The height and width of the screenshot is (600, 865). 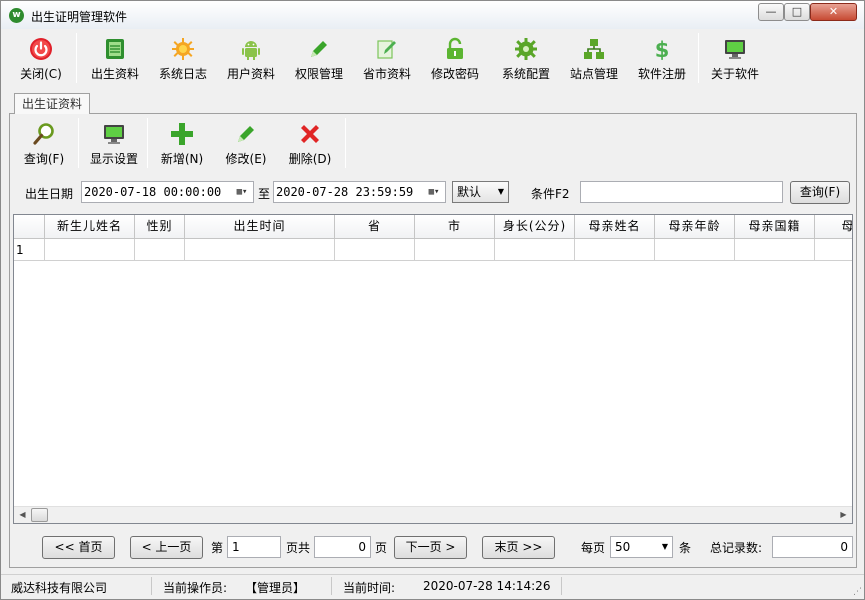 What do you see at coordinates (44, 159) in the screenshot?
I see `query-tool-label: 查询(F)` at bounding box center [44, 159].